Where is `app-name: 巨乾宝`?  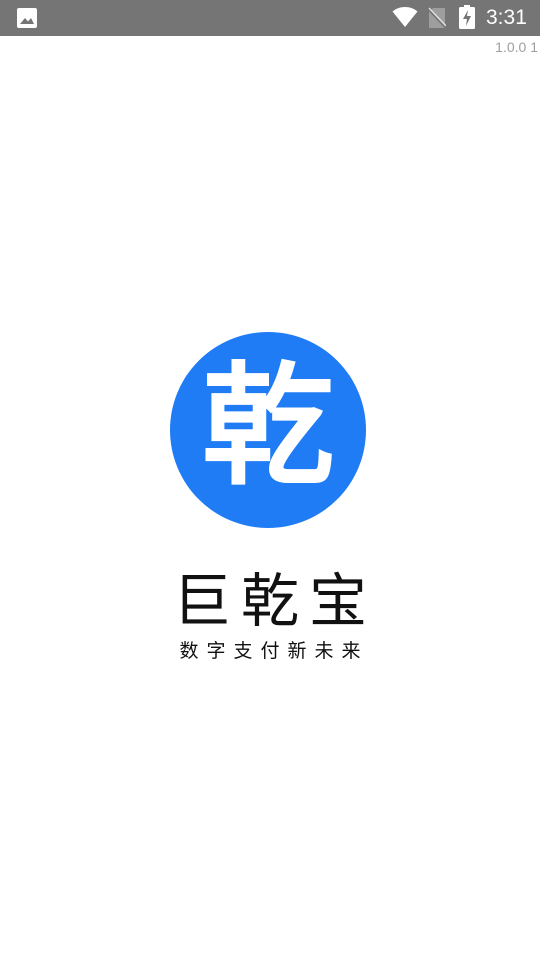 app-name: 巨乾宝 is located at coordinates (274, 601).